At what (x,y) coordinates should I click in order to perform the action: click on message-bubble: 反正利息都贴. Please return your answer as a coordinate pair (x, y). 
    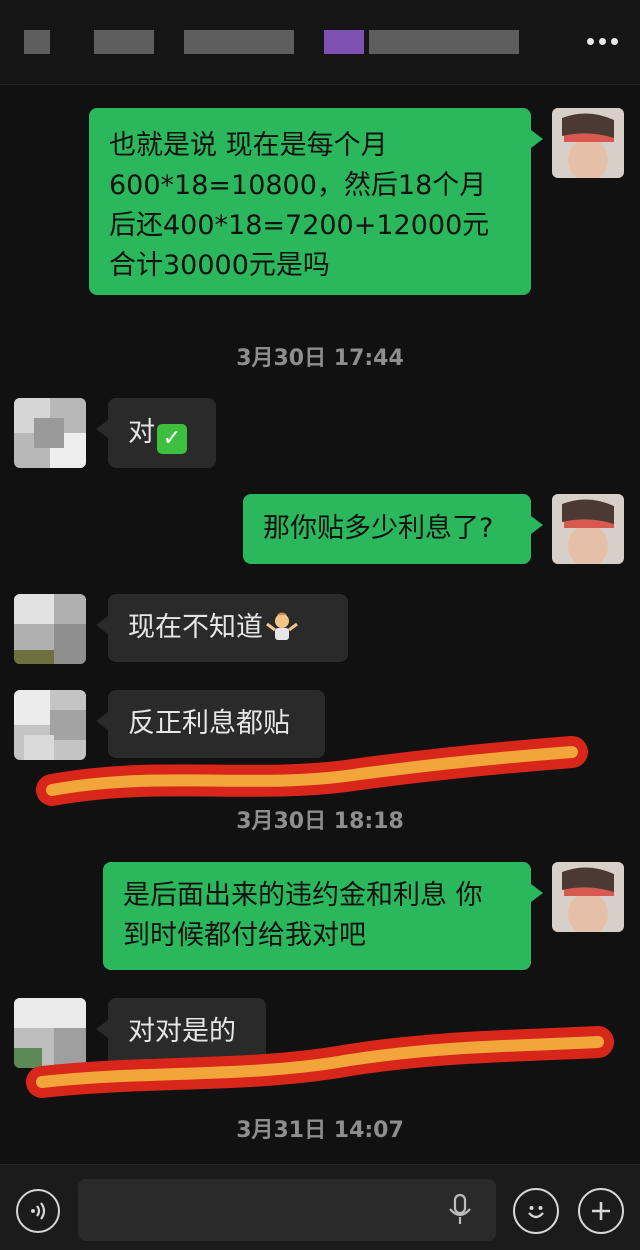
    Looking at the image, I should click on (210, 724).